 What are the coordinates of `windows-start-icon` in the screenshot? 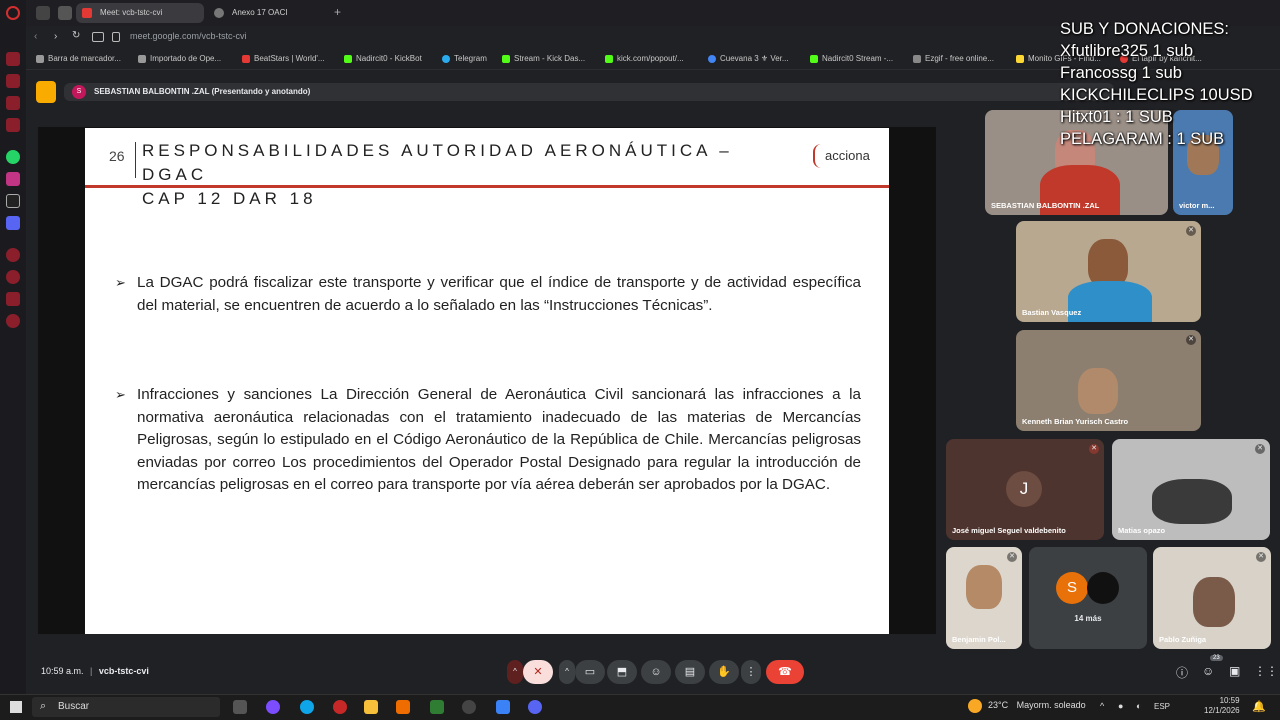 It's located at (16, 707).